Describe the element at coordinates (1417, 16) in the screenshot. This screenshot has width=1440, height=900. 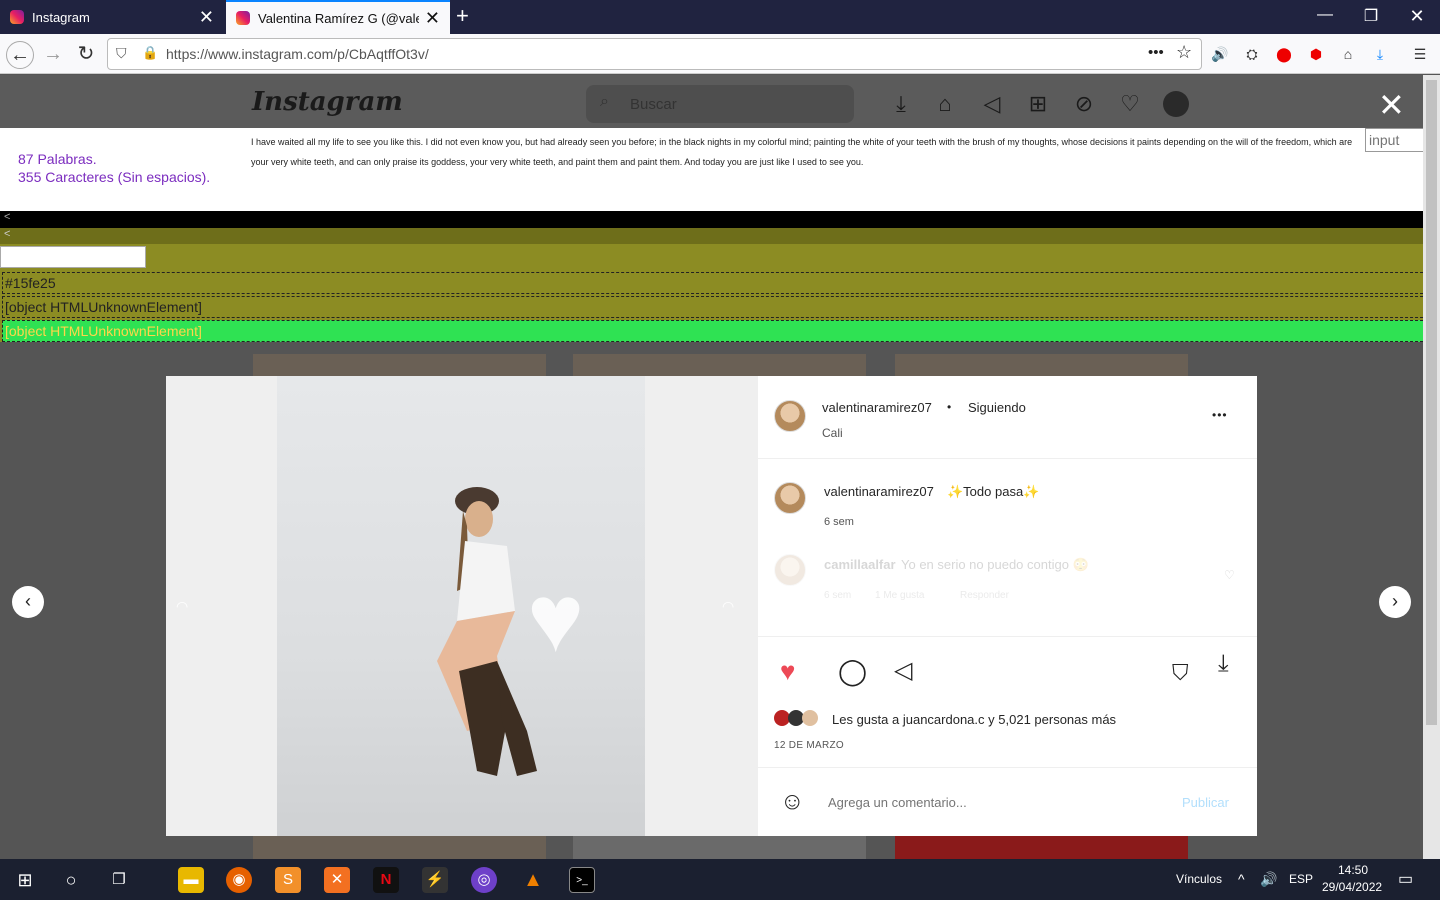
I see `window-close-icon: ✕` at that location.